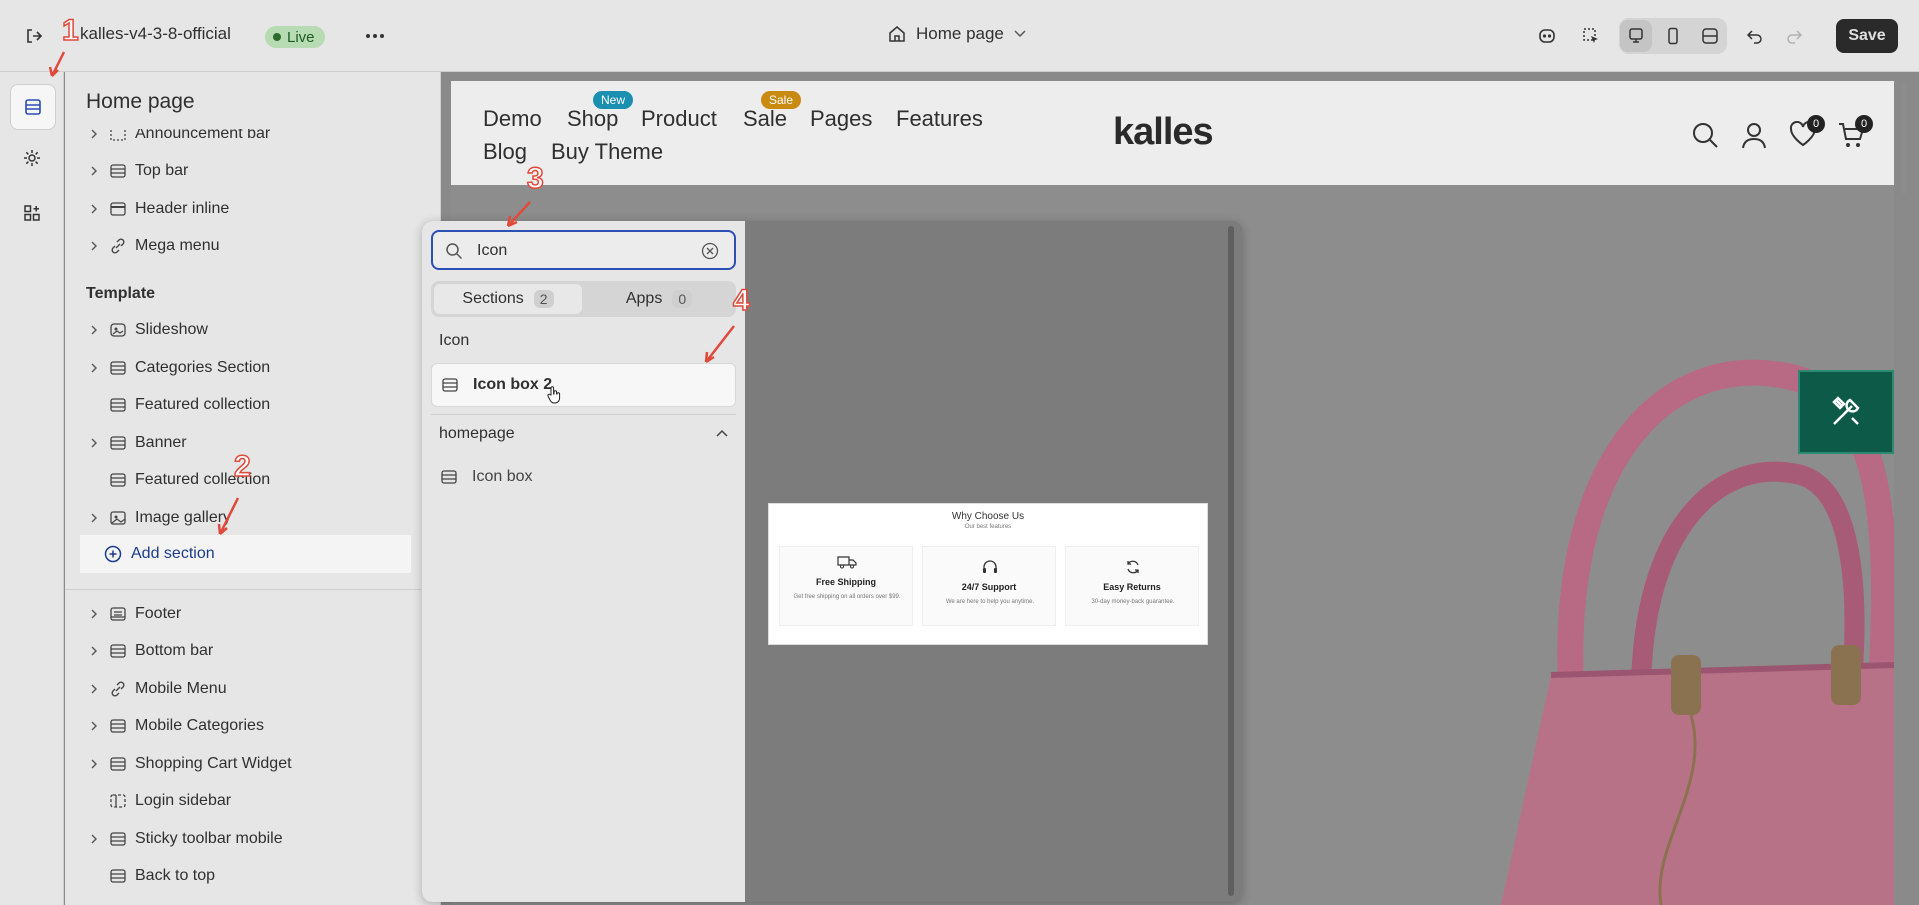 This screenshot has height=905, width=1919. Describe the element at coordinates (990, 566) in the screenshot. I see `headset-icon` at that location.